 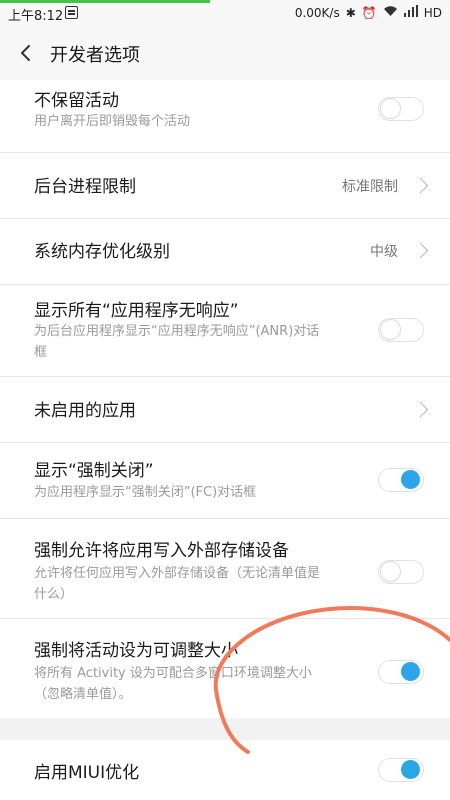 I want to click on setting-label: 不保留活动, so click(x=76, y=101).